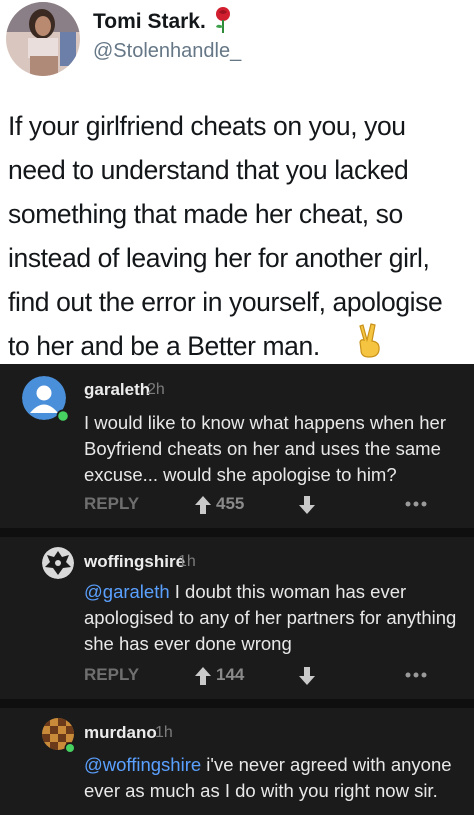 The width and height of the screenshot is (474, 815). What do you see at coordinates (264, 678) in the screenshot?
I see `comment-actions: REPLY 144` at bounding box center [264, 678].